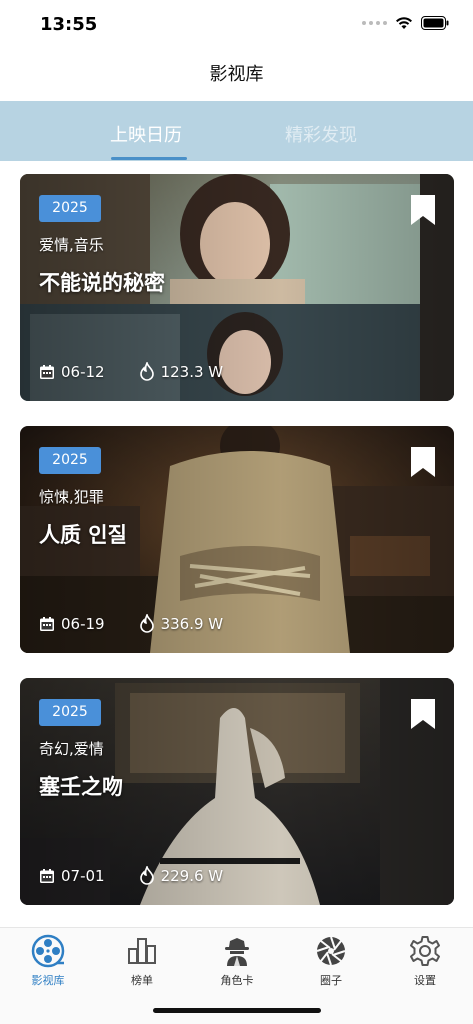  Describe the element at coordinates (81, 787) in the screenshot. I see `movie-title: 塞壬之吻` at that location.